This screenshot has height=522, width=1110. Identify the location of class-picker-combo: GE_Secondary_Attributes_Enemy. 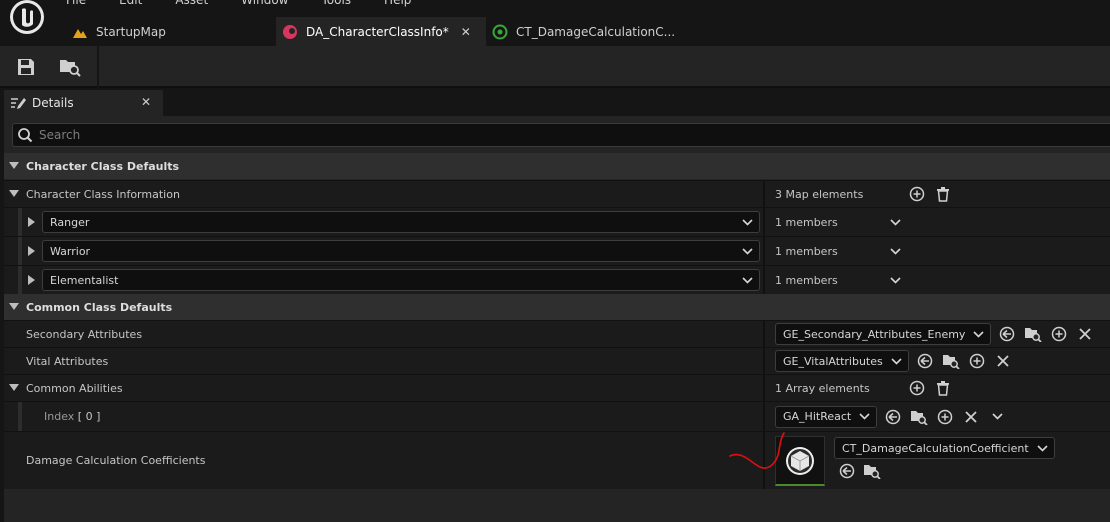
(883, 334).